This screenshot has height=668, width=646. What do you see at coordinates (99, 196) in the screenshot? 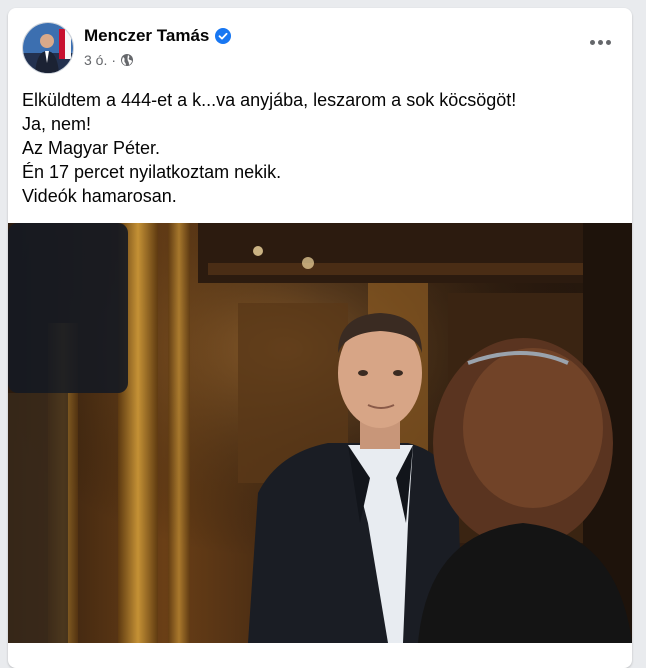
I see `post-text-line: Videók hamarosan.` at bounding box center [99, 196].